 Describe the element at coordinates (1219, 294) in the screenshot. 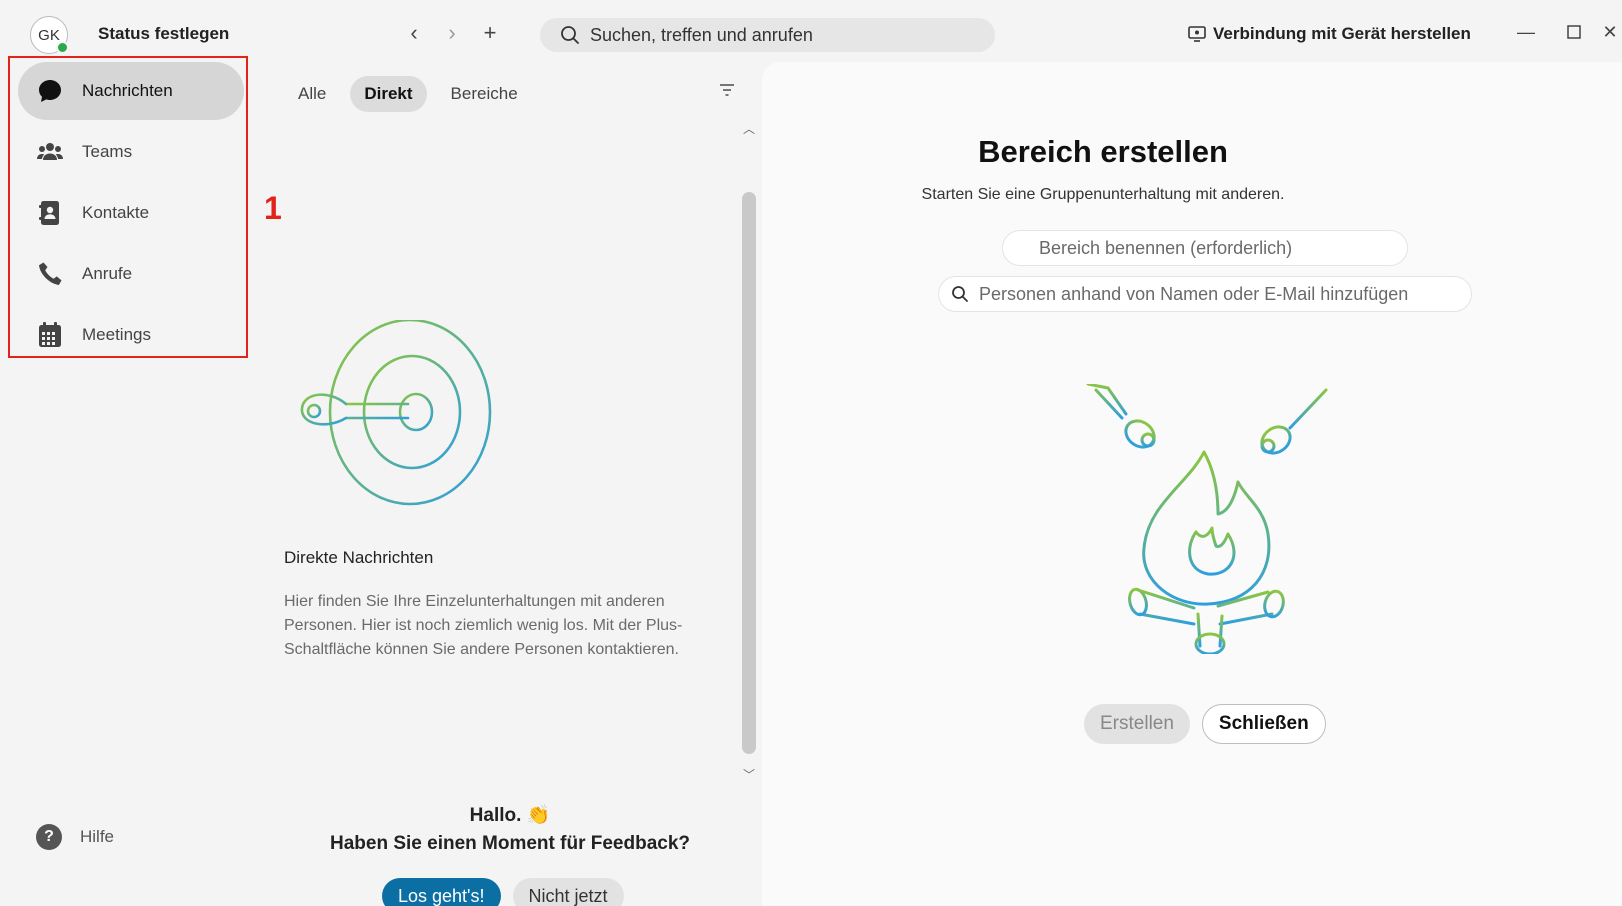

I see `add-people-input` at that location.